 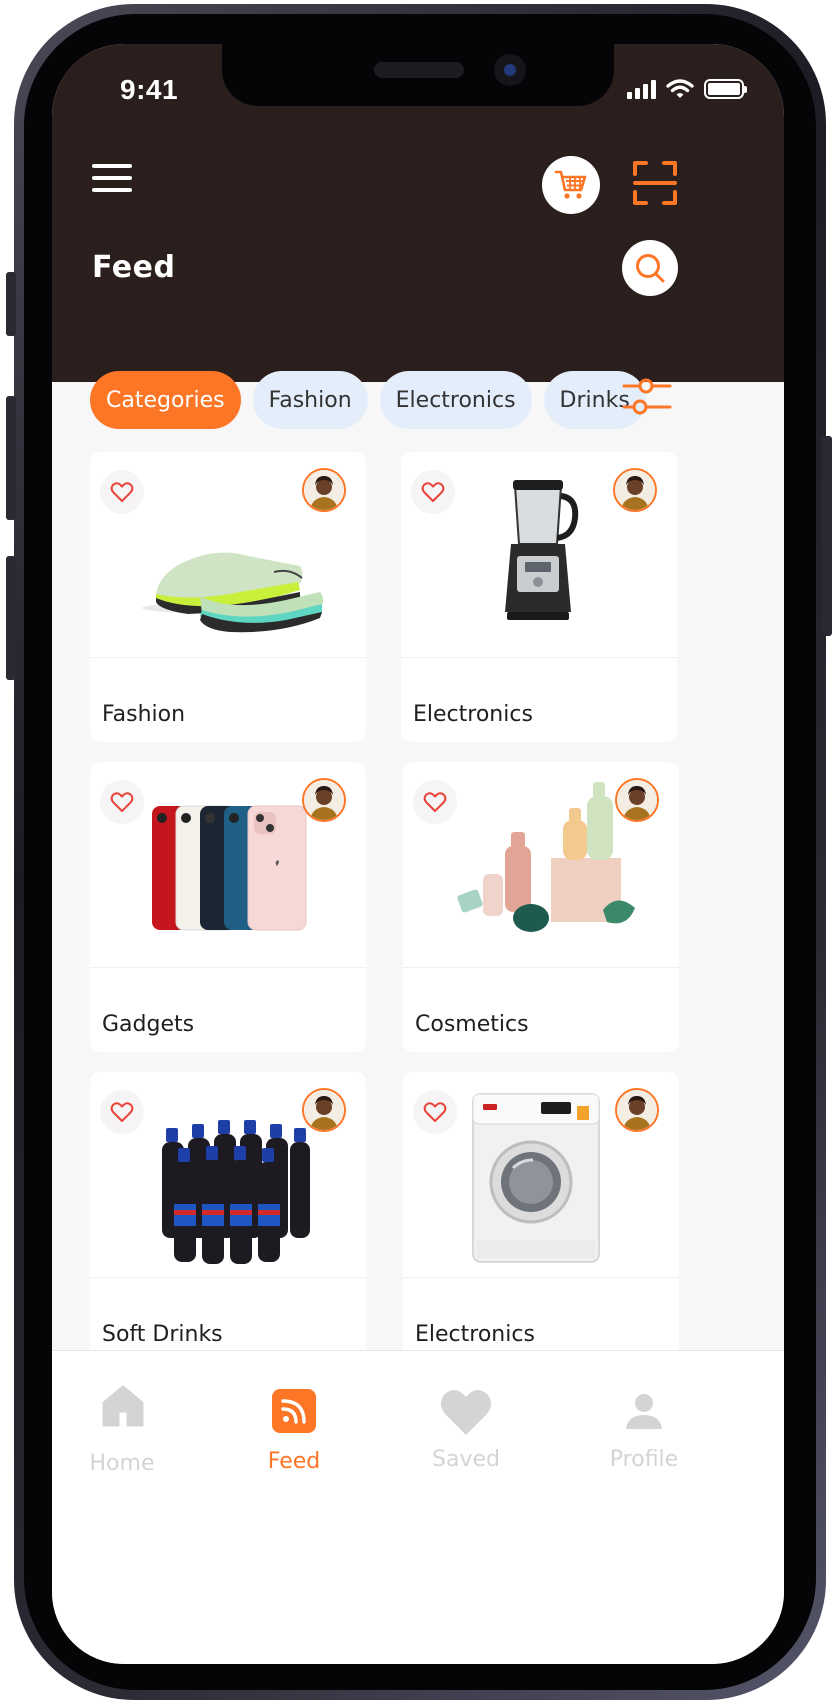 What do you see at coordinates (228, 1217) in the screenshot?
I see `category-card-soft-drinks: Soft Drinks` at bounding box center [228, 1217].